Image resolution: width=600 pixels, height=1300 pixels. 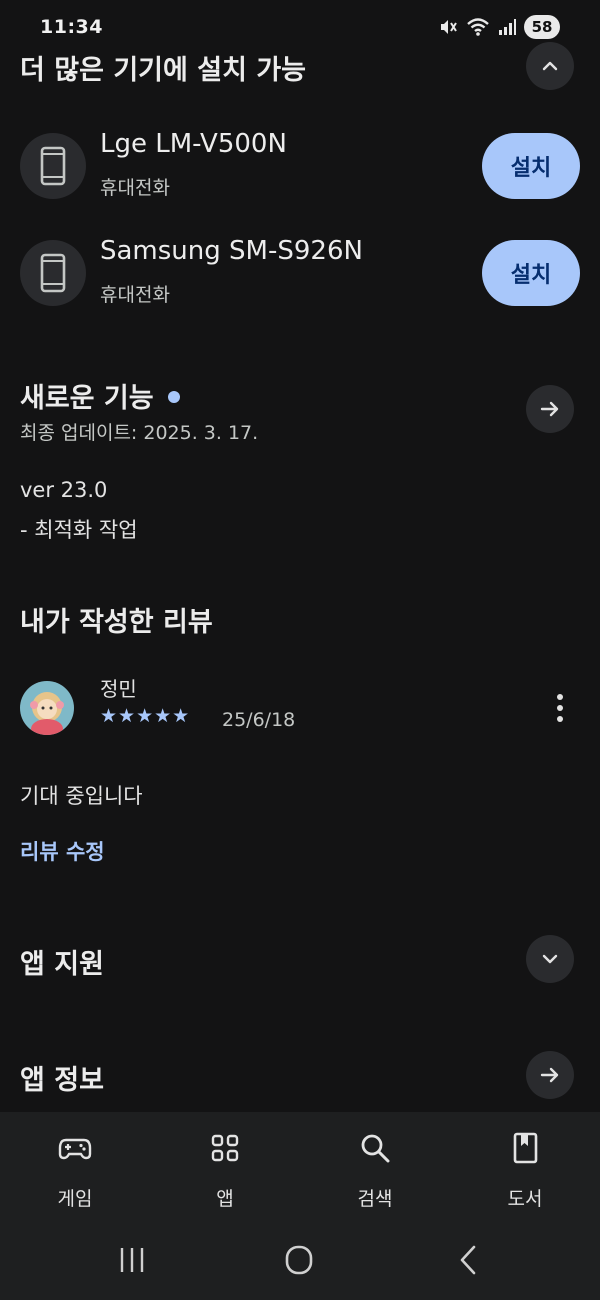 What do you see at coordinates (132, 1260) in the screenshot?
I see `recent-apps-icon` at bounding box center [132, 1260].